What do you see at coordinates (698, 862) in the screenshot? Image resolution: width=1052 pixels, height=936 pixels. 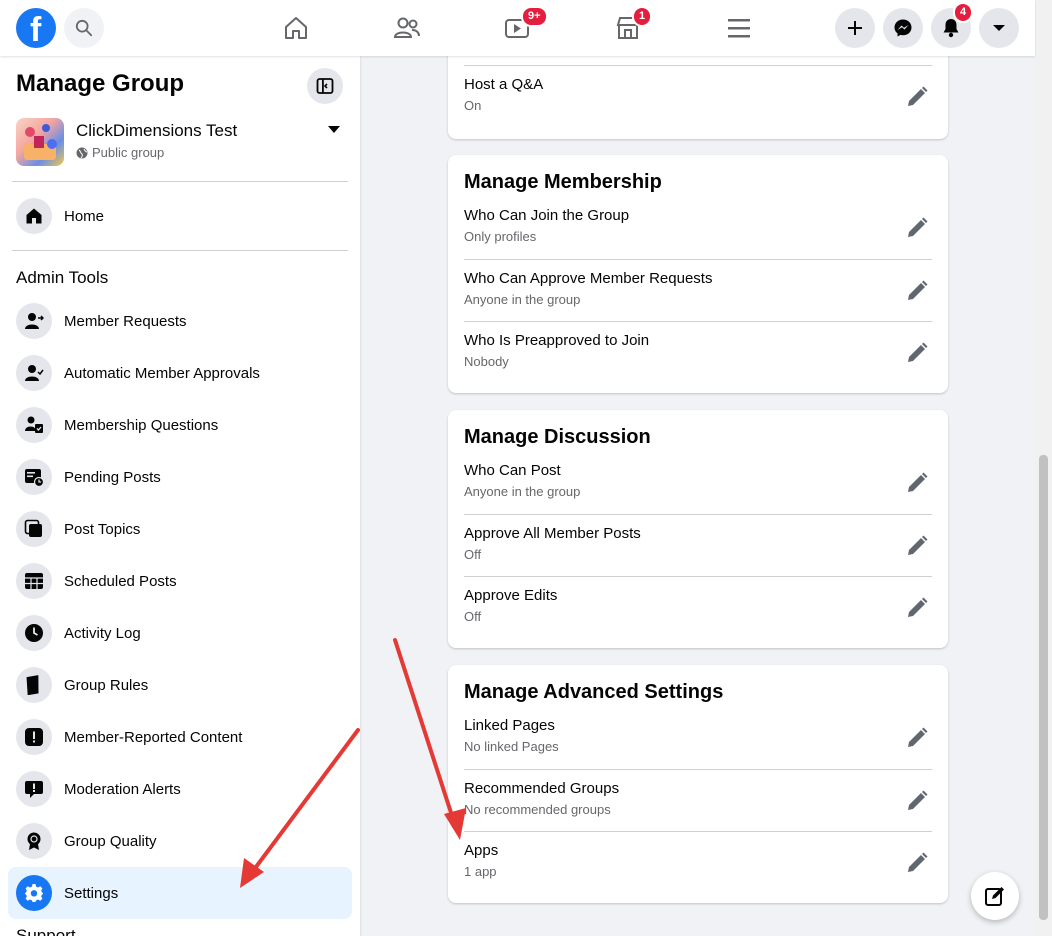 I see `setting-row-apps: Apps 1 app` at bounding box center [698, 862].